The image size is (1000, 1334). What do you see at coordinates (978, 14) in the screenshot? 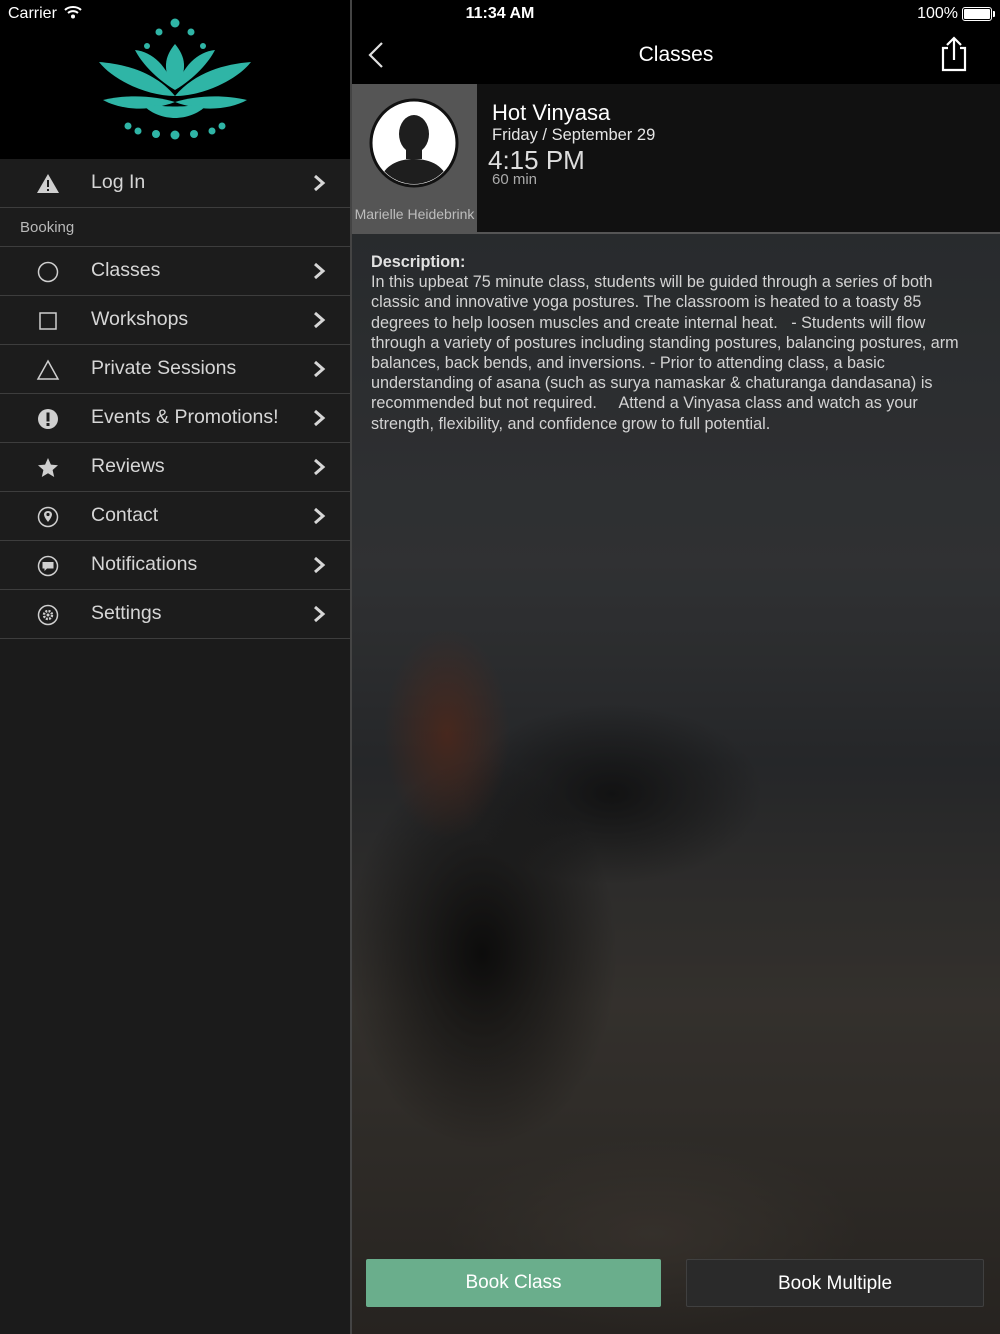
I see `battery-icon` at bounding box center [978, 14].